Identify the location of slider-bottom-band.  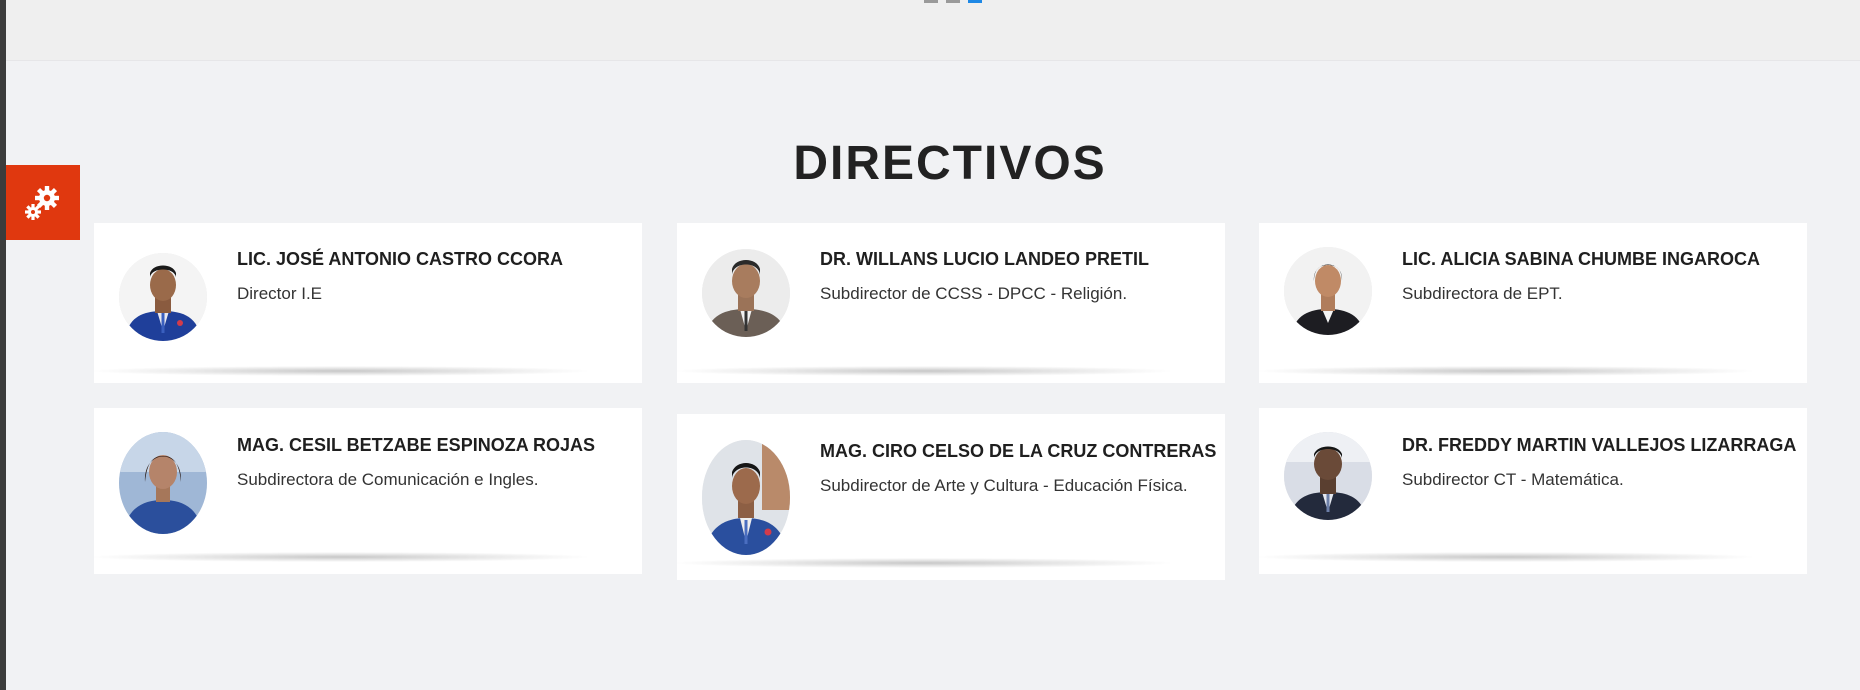
(933, 30).